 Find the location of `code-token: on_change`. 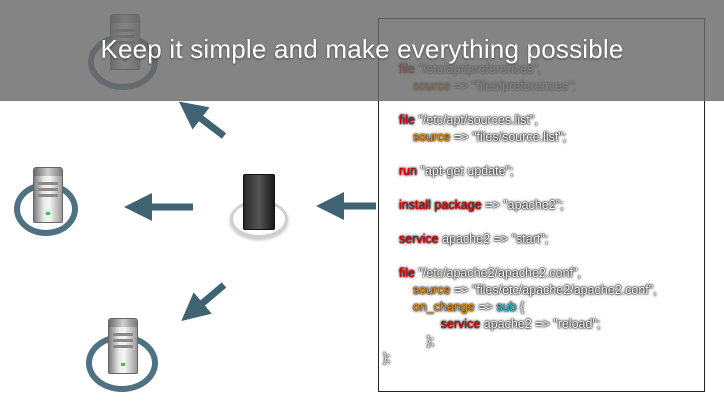

code-token: on_change is located at coordinates (437, 307).